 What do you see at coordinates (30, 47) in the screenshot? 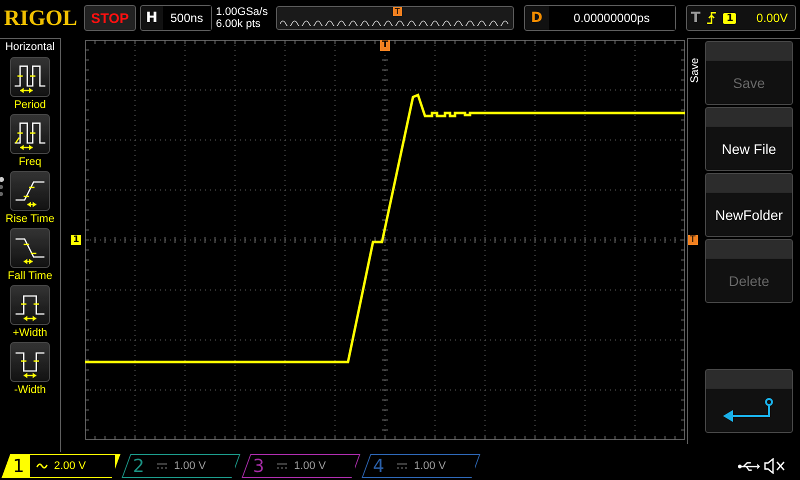
I see `panel-title: Horizontal` at bounding box center [30, 47].